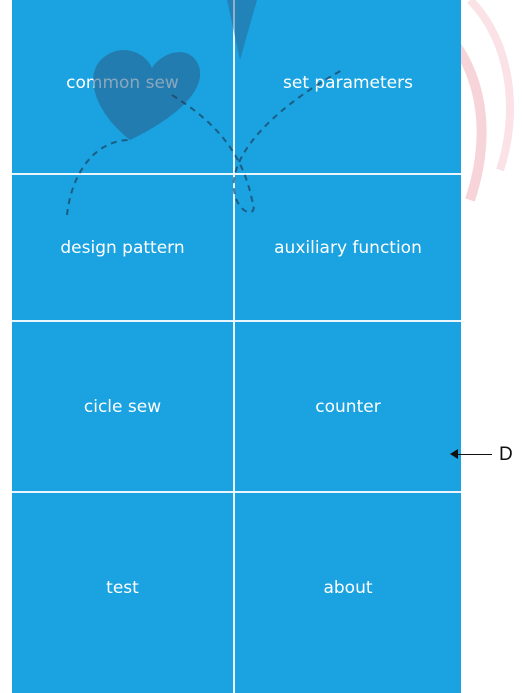 The image size is (522, 693). I want to click on menu-button-test: test, so click(123, 593).